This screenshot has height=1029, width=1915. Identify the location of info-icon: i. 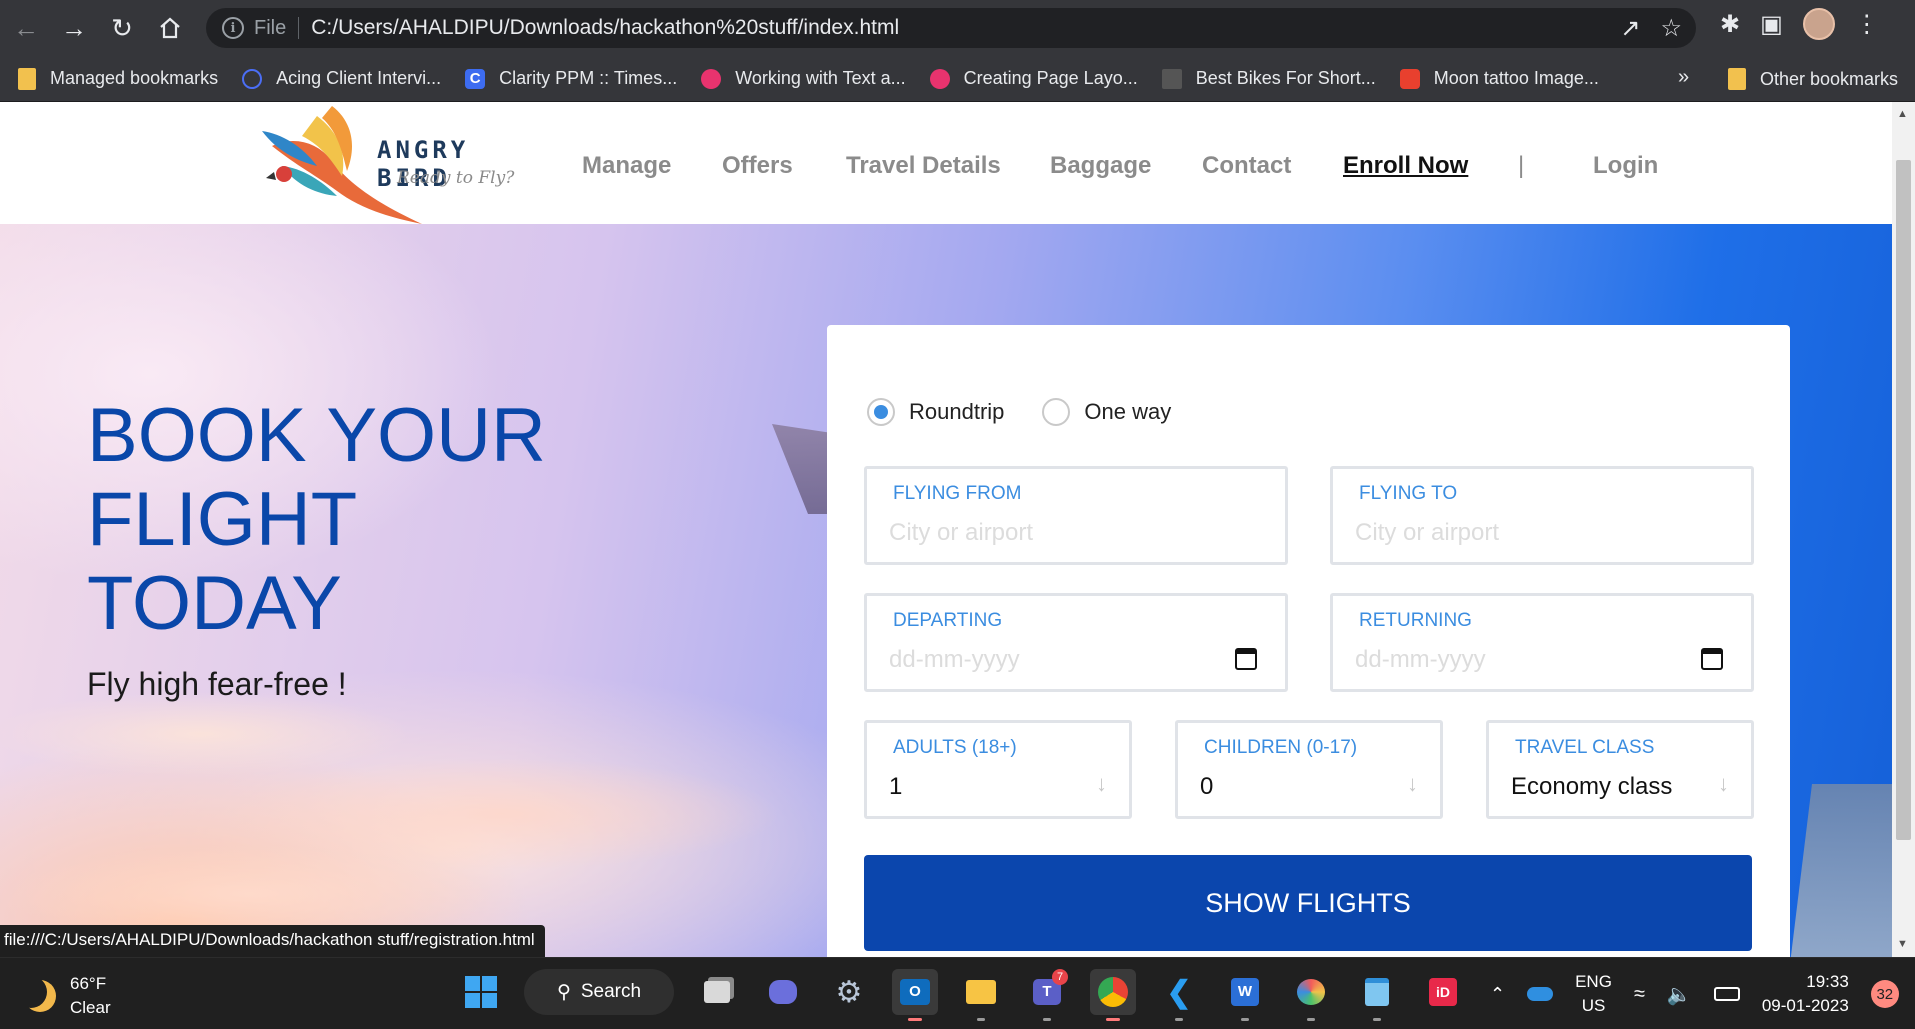
(233, 28).